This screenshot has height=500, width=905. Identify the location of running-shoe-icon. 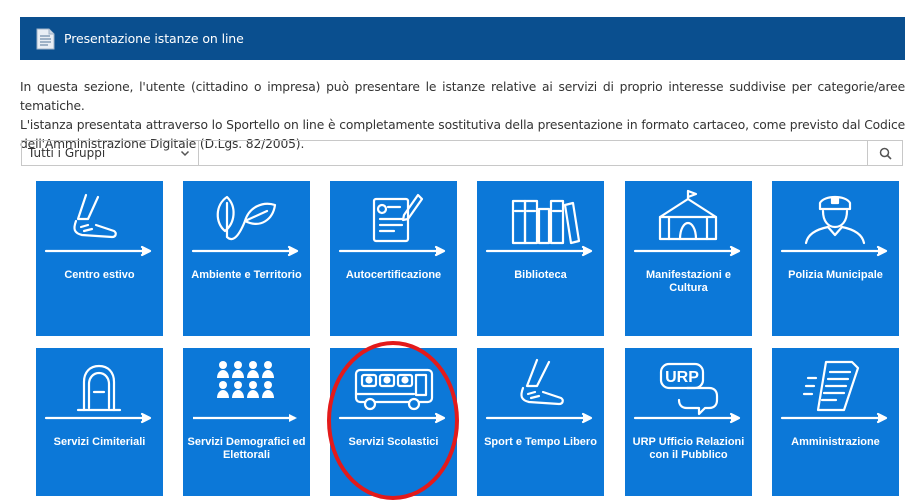
(98, 225).